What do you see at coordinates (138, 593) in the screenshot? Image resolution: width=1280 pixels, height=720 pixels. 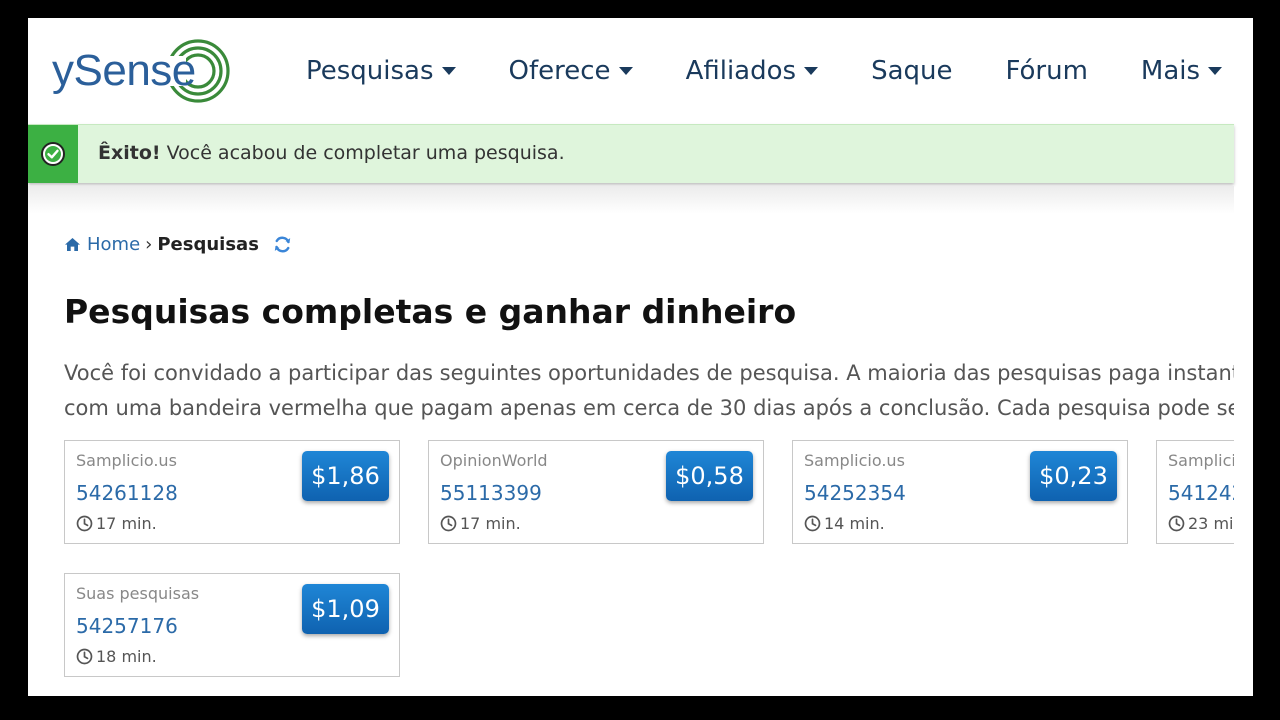 I see `survey-provider: Suas pesquisas` at bounding box center [138, 593].